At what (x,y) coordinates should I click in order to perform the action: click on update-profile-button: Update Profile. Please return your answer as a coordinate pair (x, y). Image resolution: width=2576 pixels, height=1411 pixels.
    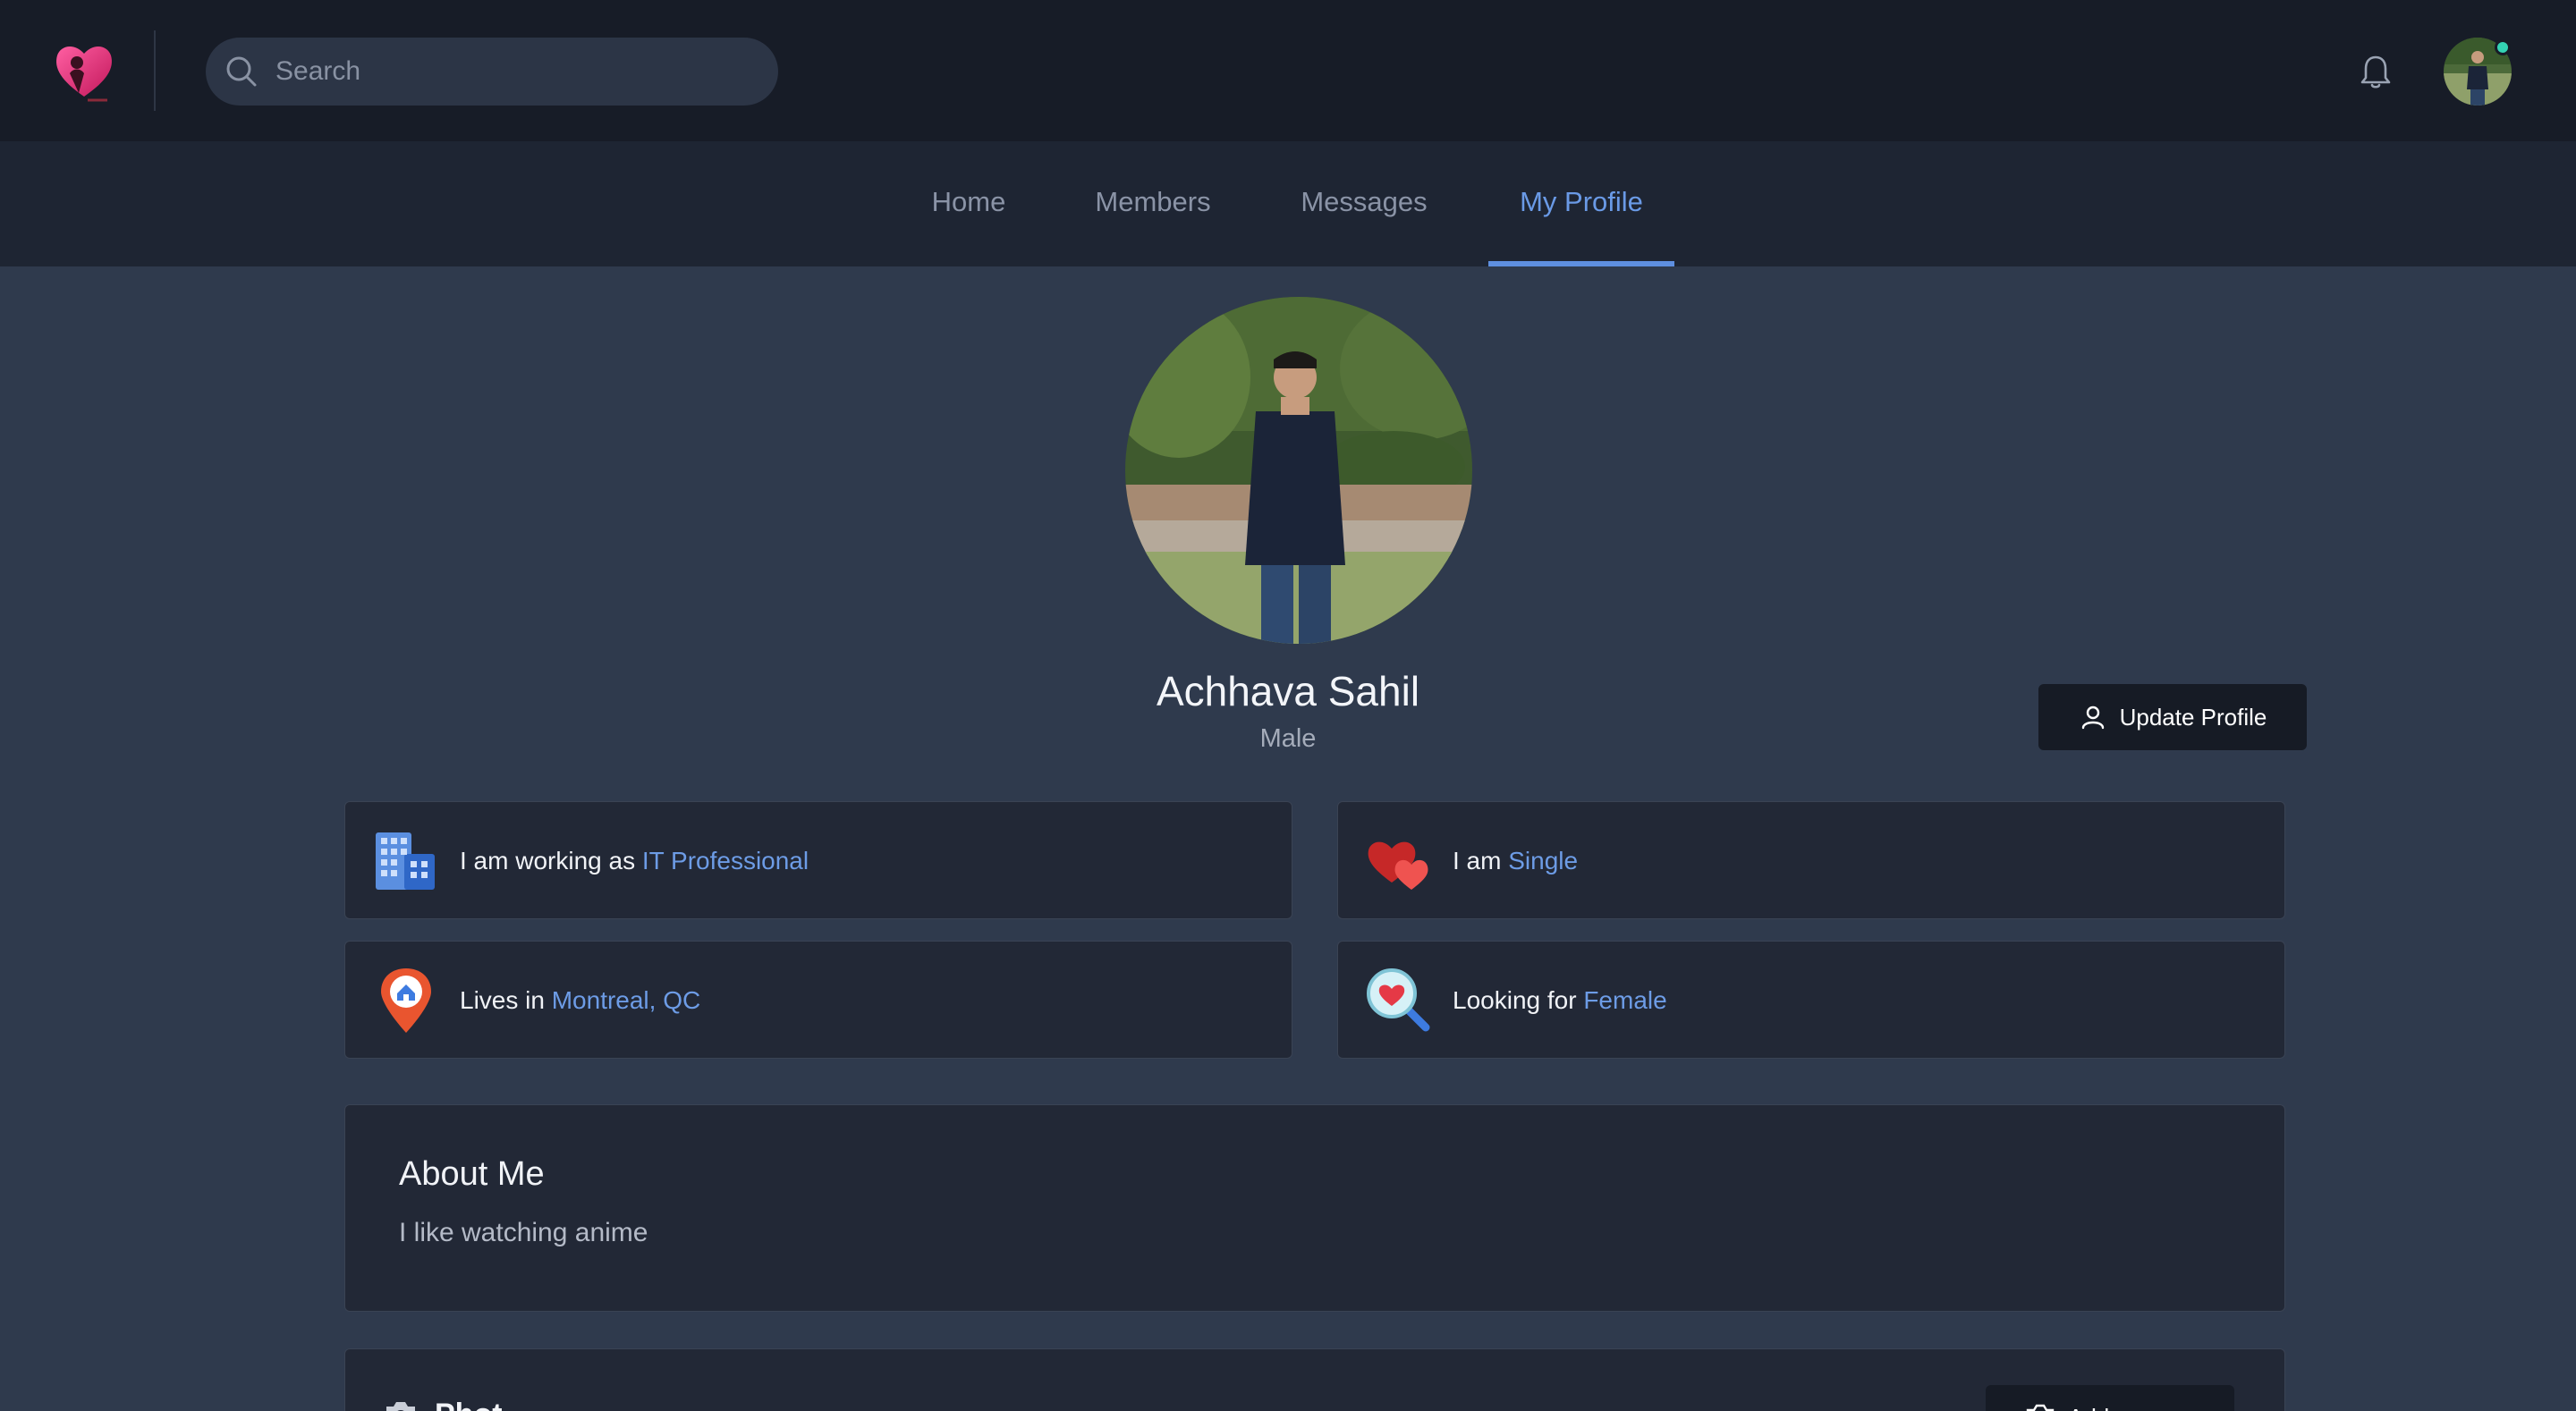
    Looking at the image, I should click on (2172, 717).